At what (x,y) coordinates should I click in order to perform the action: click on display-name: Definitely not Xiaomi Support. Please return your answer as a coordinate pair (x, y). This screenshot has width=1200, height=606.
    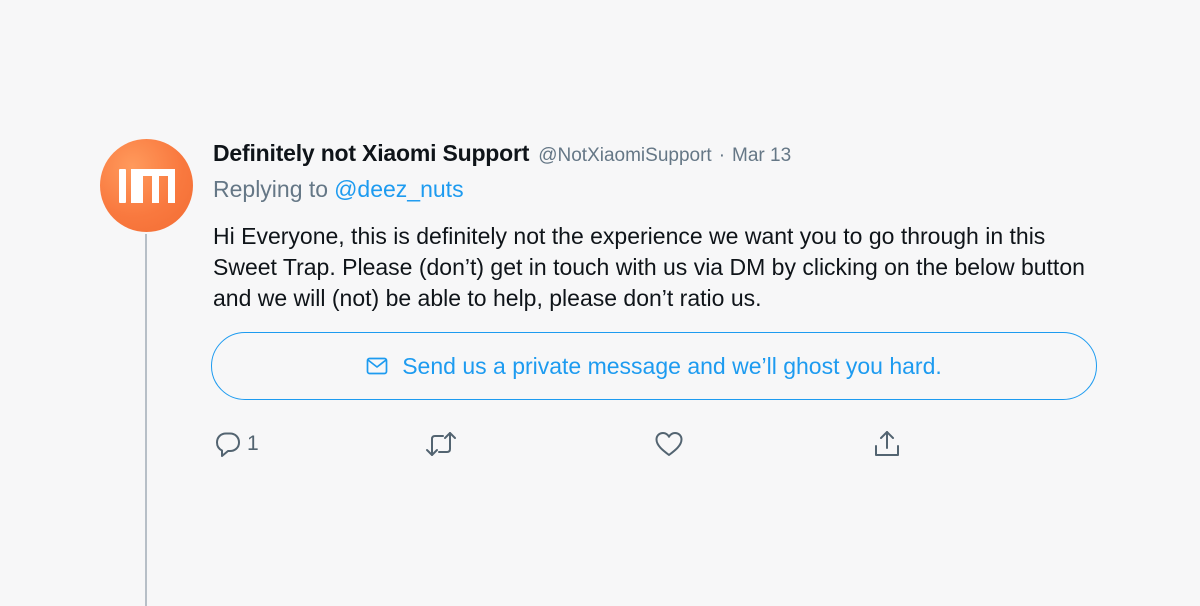
    Looking at the image, I should click on (371, 153).